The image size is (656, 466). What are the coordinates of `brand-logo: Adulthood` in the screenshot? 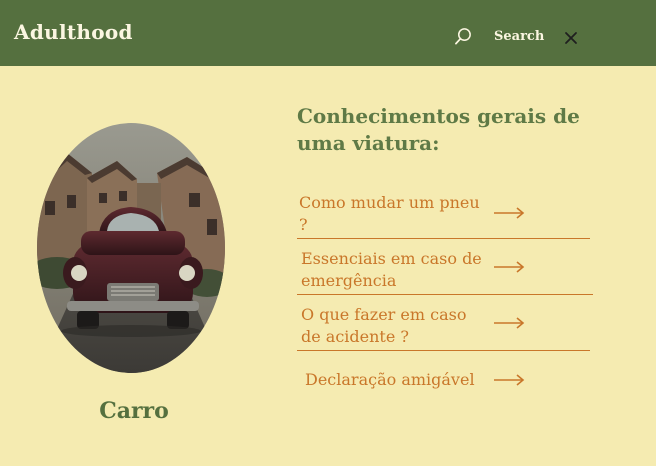 It's located at (73, 32).